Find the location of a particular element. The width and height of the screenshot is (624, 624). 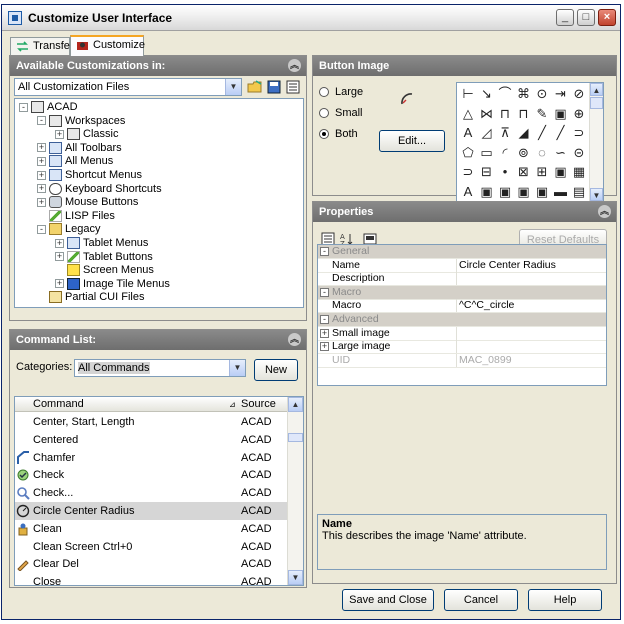

property-row: Name Circle Center Radius is located at coordinates (462, 265).